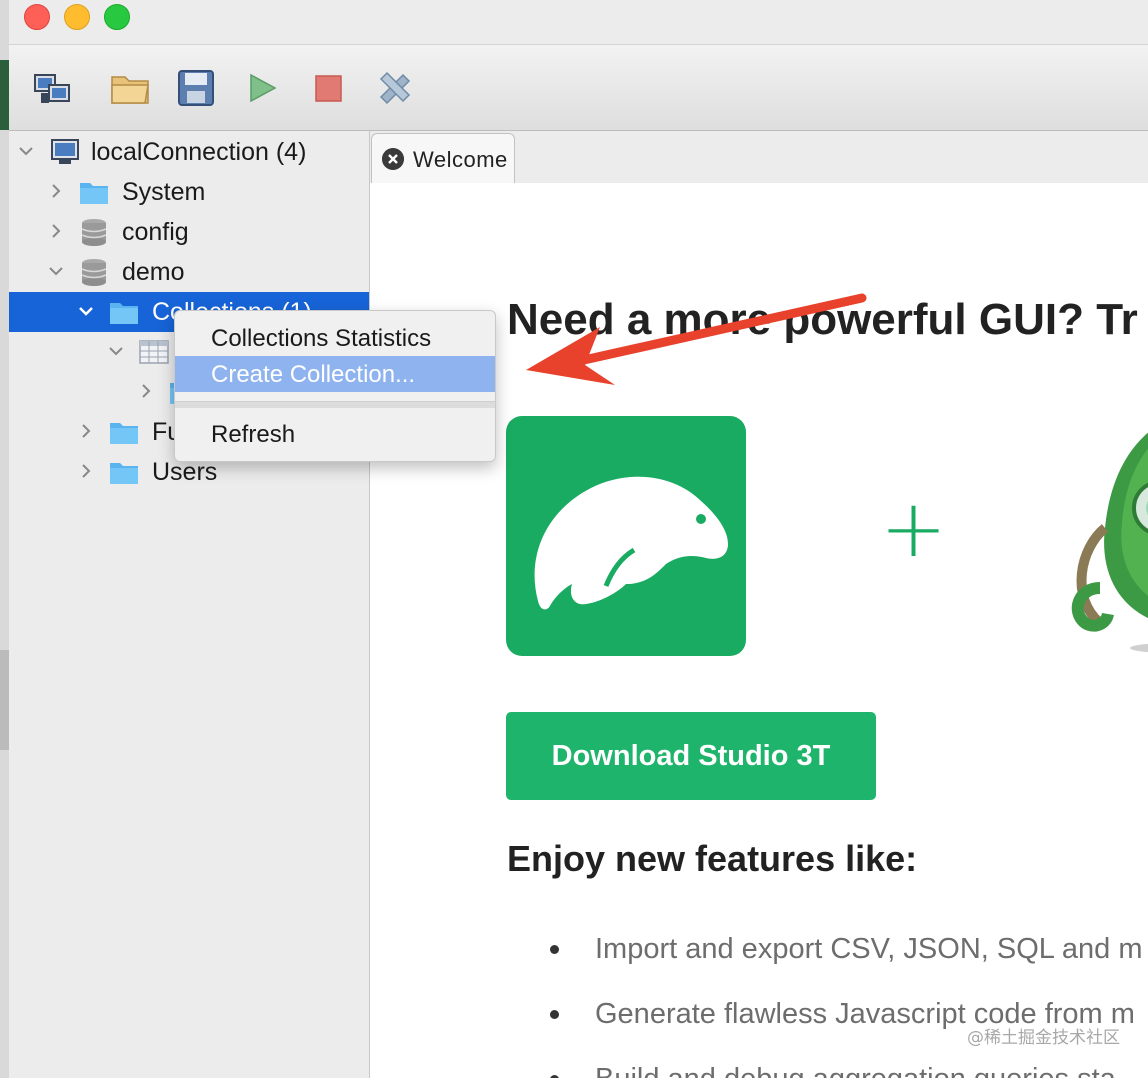 Image resolution: width=1148 pixels, height=1078 pixels. What do you see at coordinates (154, 352) in the screenshot?
I see `table-icon` at bounding box center [154, 352].